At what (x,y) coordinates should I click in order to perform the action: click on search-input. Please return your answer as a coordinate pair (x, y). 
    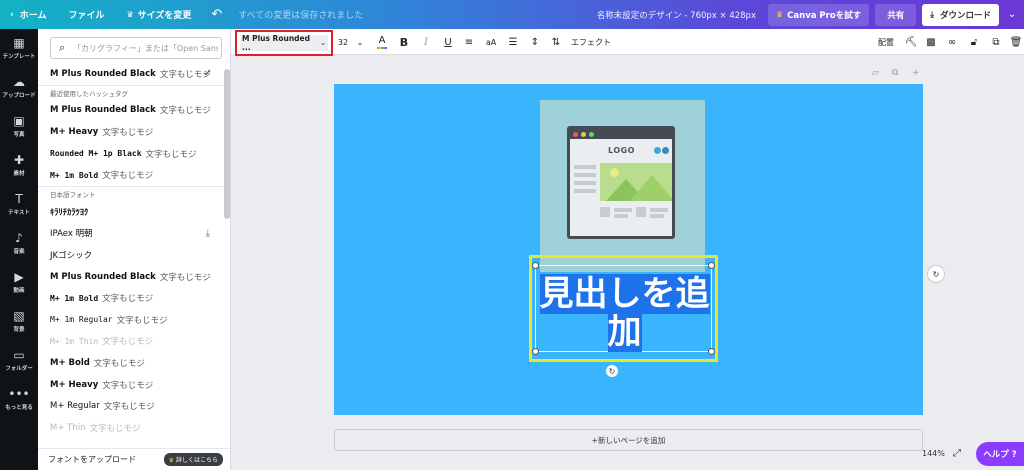
    Looking at the image, I should click on (145, 48).